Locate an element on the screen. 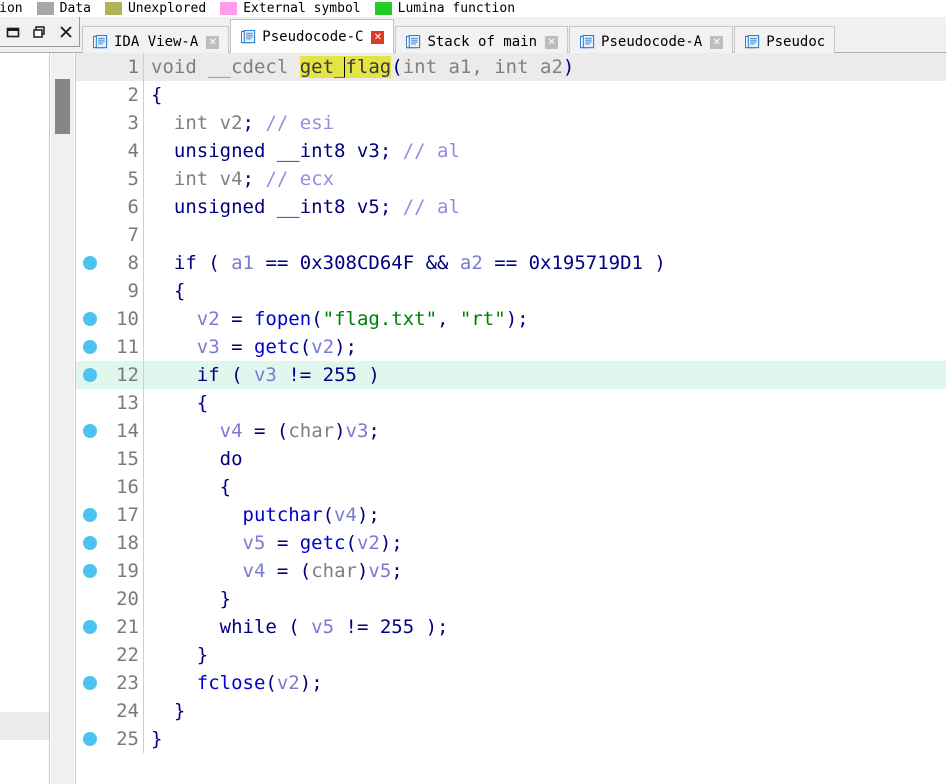 This screenshot has height=784, width=946. scrollbar-thumb is located at coordinates (62, 106).